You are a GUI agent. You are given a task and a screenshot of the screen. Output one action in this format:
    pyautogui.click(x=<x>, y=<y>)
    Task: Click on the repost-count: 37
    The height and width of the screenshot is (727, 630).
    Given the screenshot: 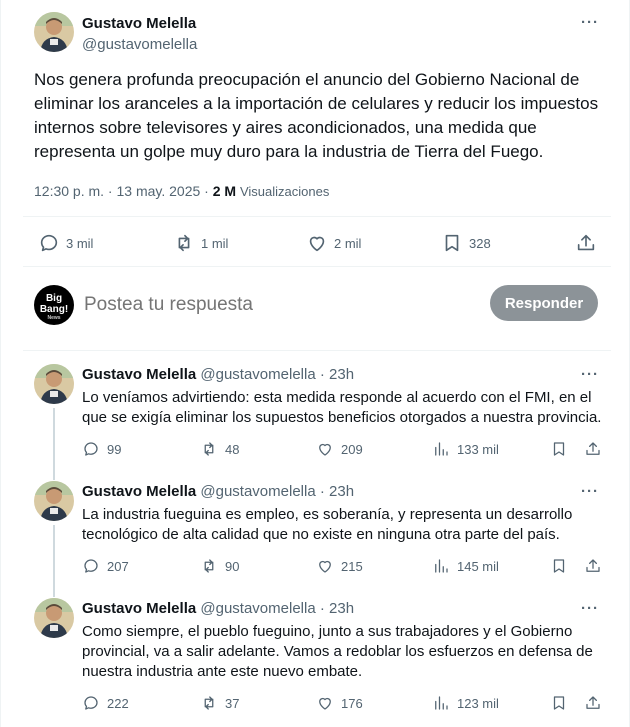 What is the action you would take?
    pyautogui.click(x=232, y=703)
    